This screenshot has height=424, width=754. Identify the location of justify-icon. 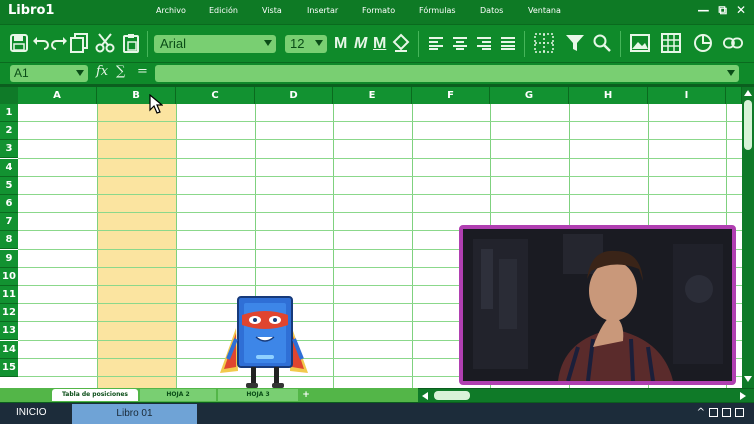
(508, 43).